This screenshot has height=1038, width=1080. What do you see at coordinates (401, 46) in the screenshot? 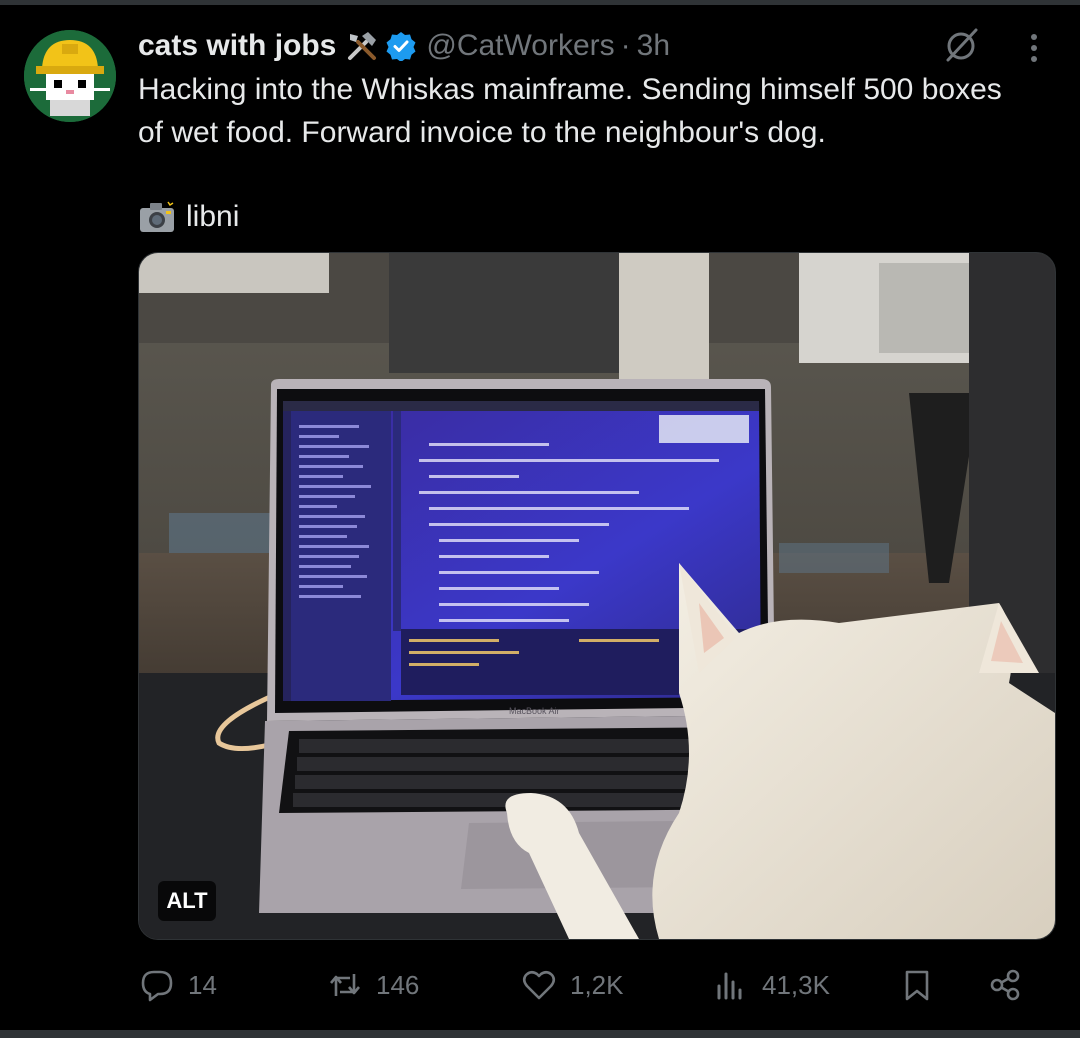
I see `verified-icon` at bounding box center [401, 46].